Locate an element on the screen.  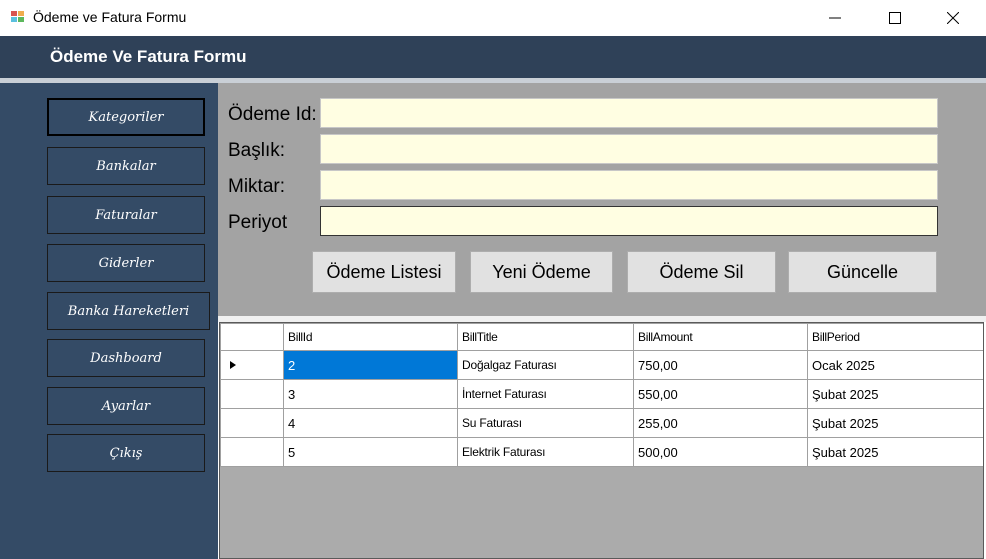
table-row: 3 İnternet Faturası 550,00 Şubat 2025 is located at coordinates (601, 394).